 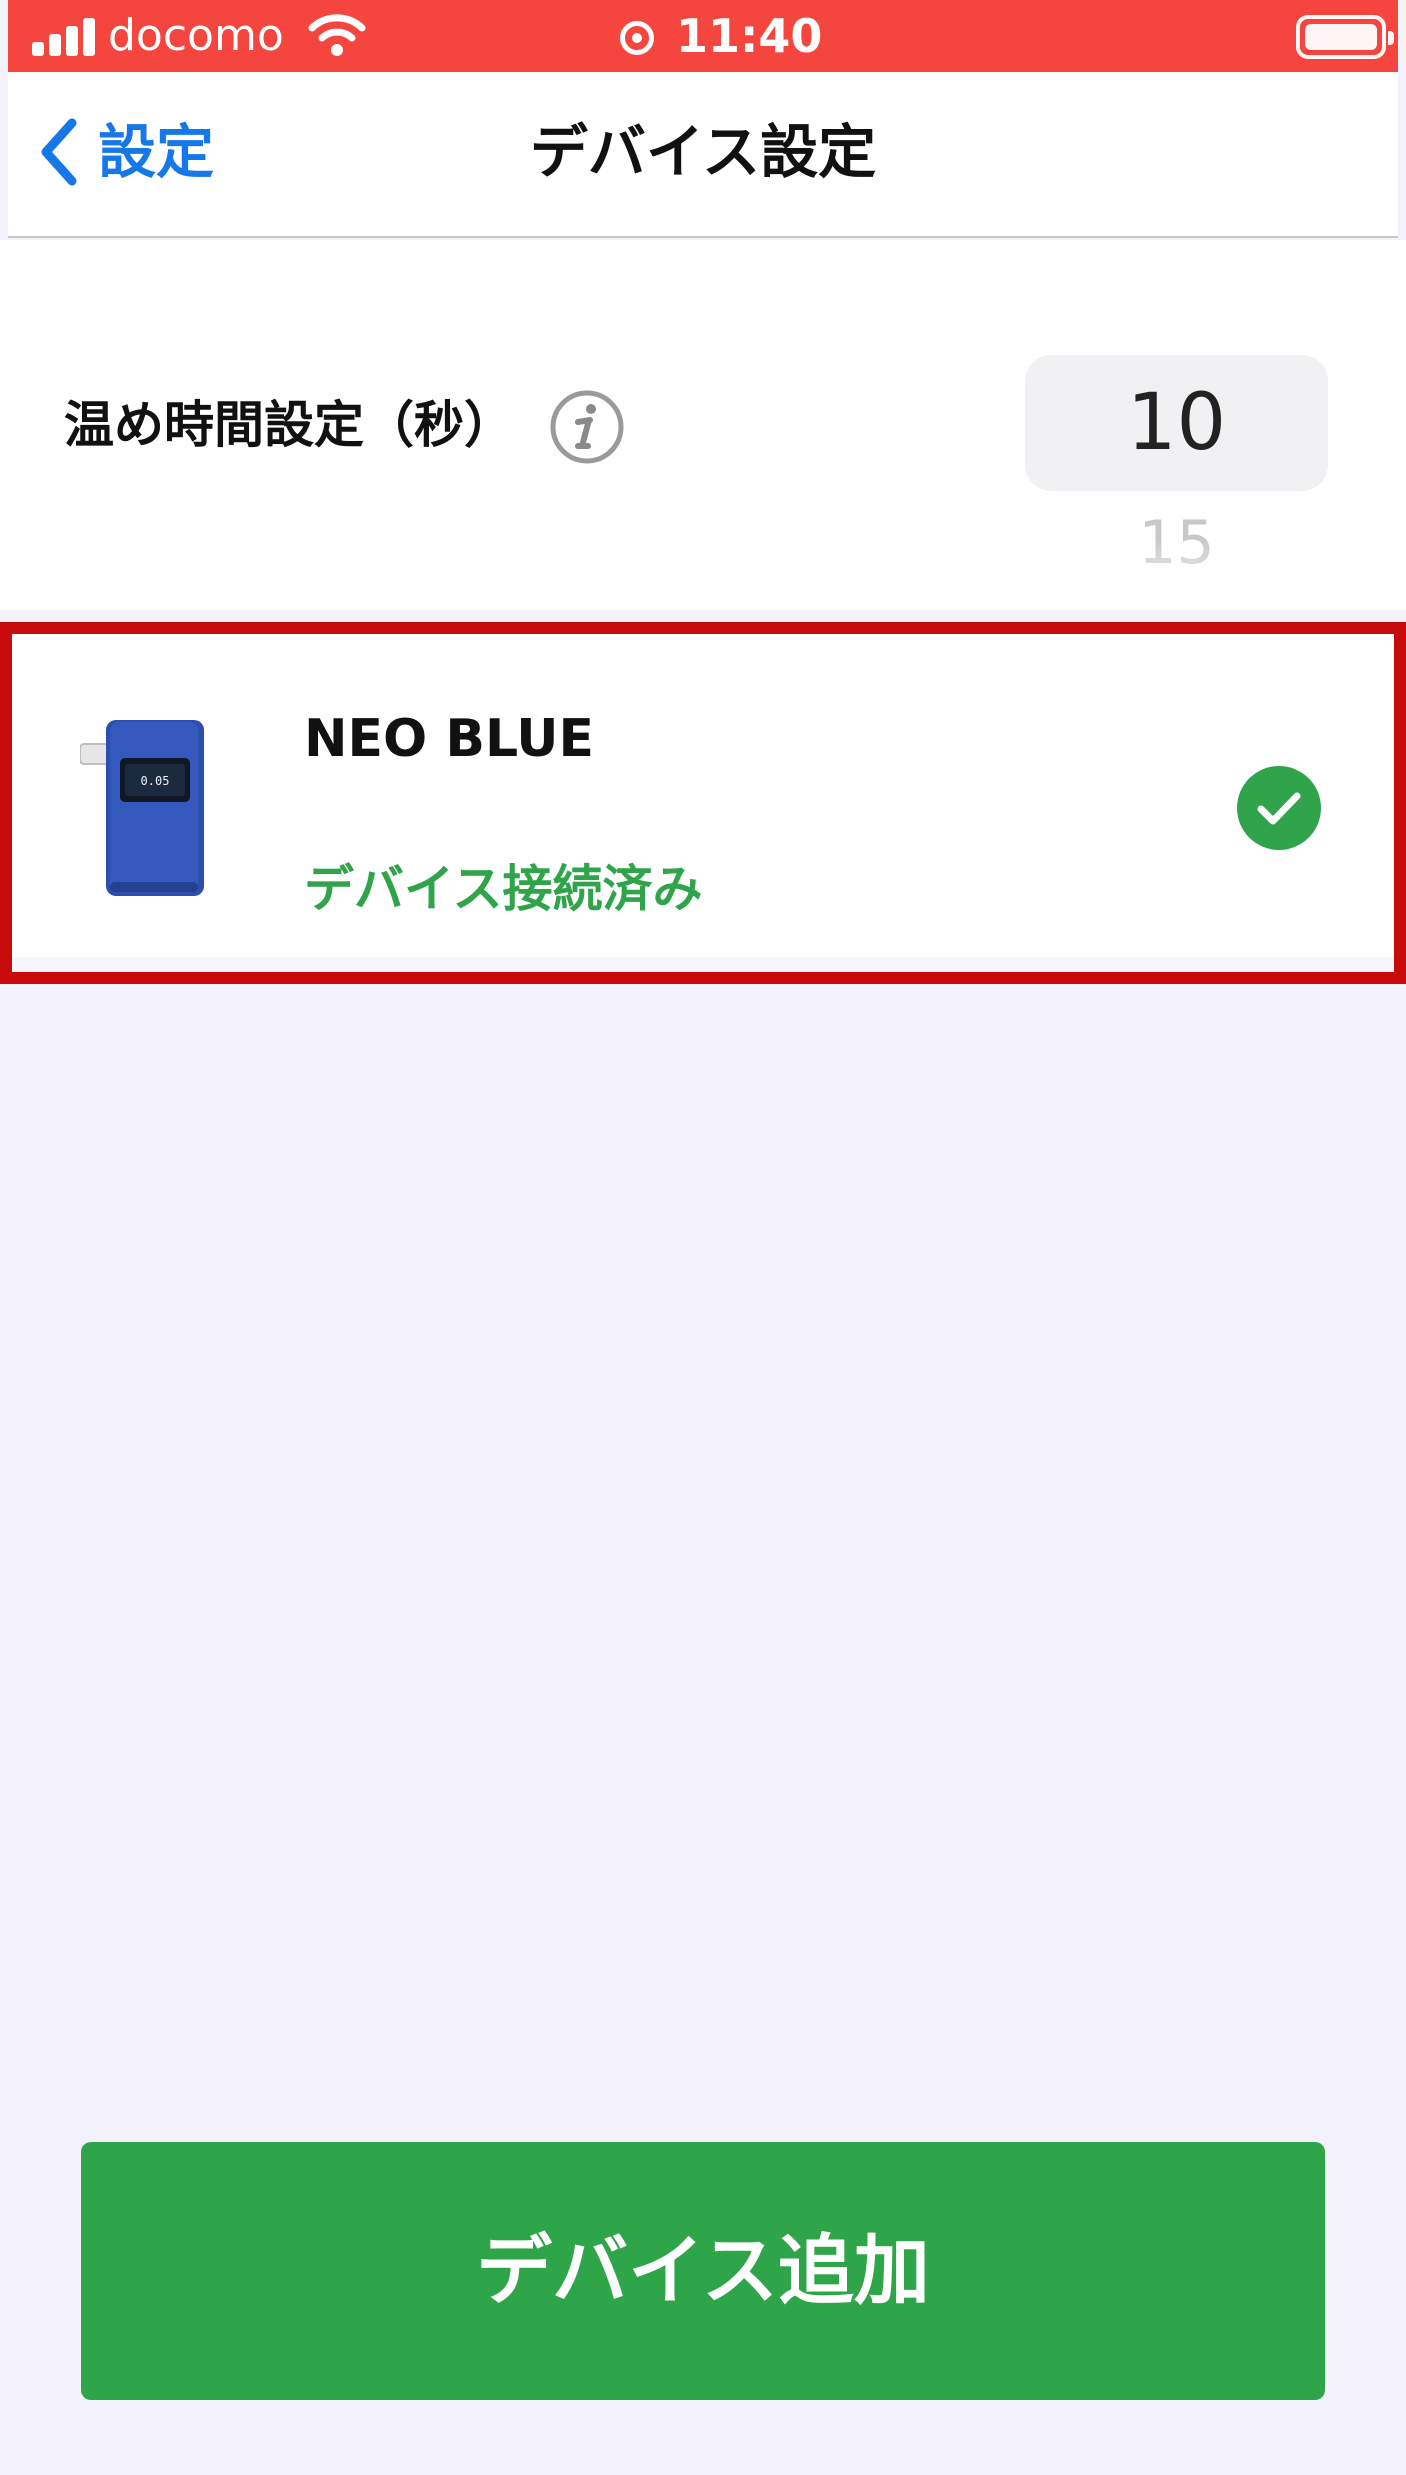 I want to click on device-card-content: 0.05 NEO BLUE デバイス接続済み, so click(x=703, y=795).